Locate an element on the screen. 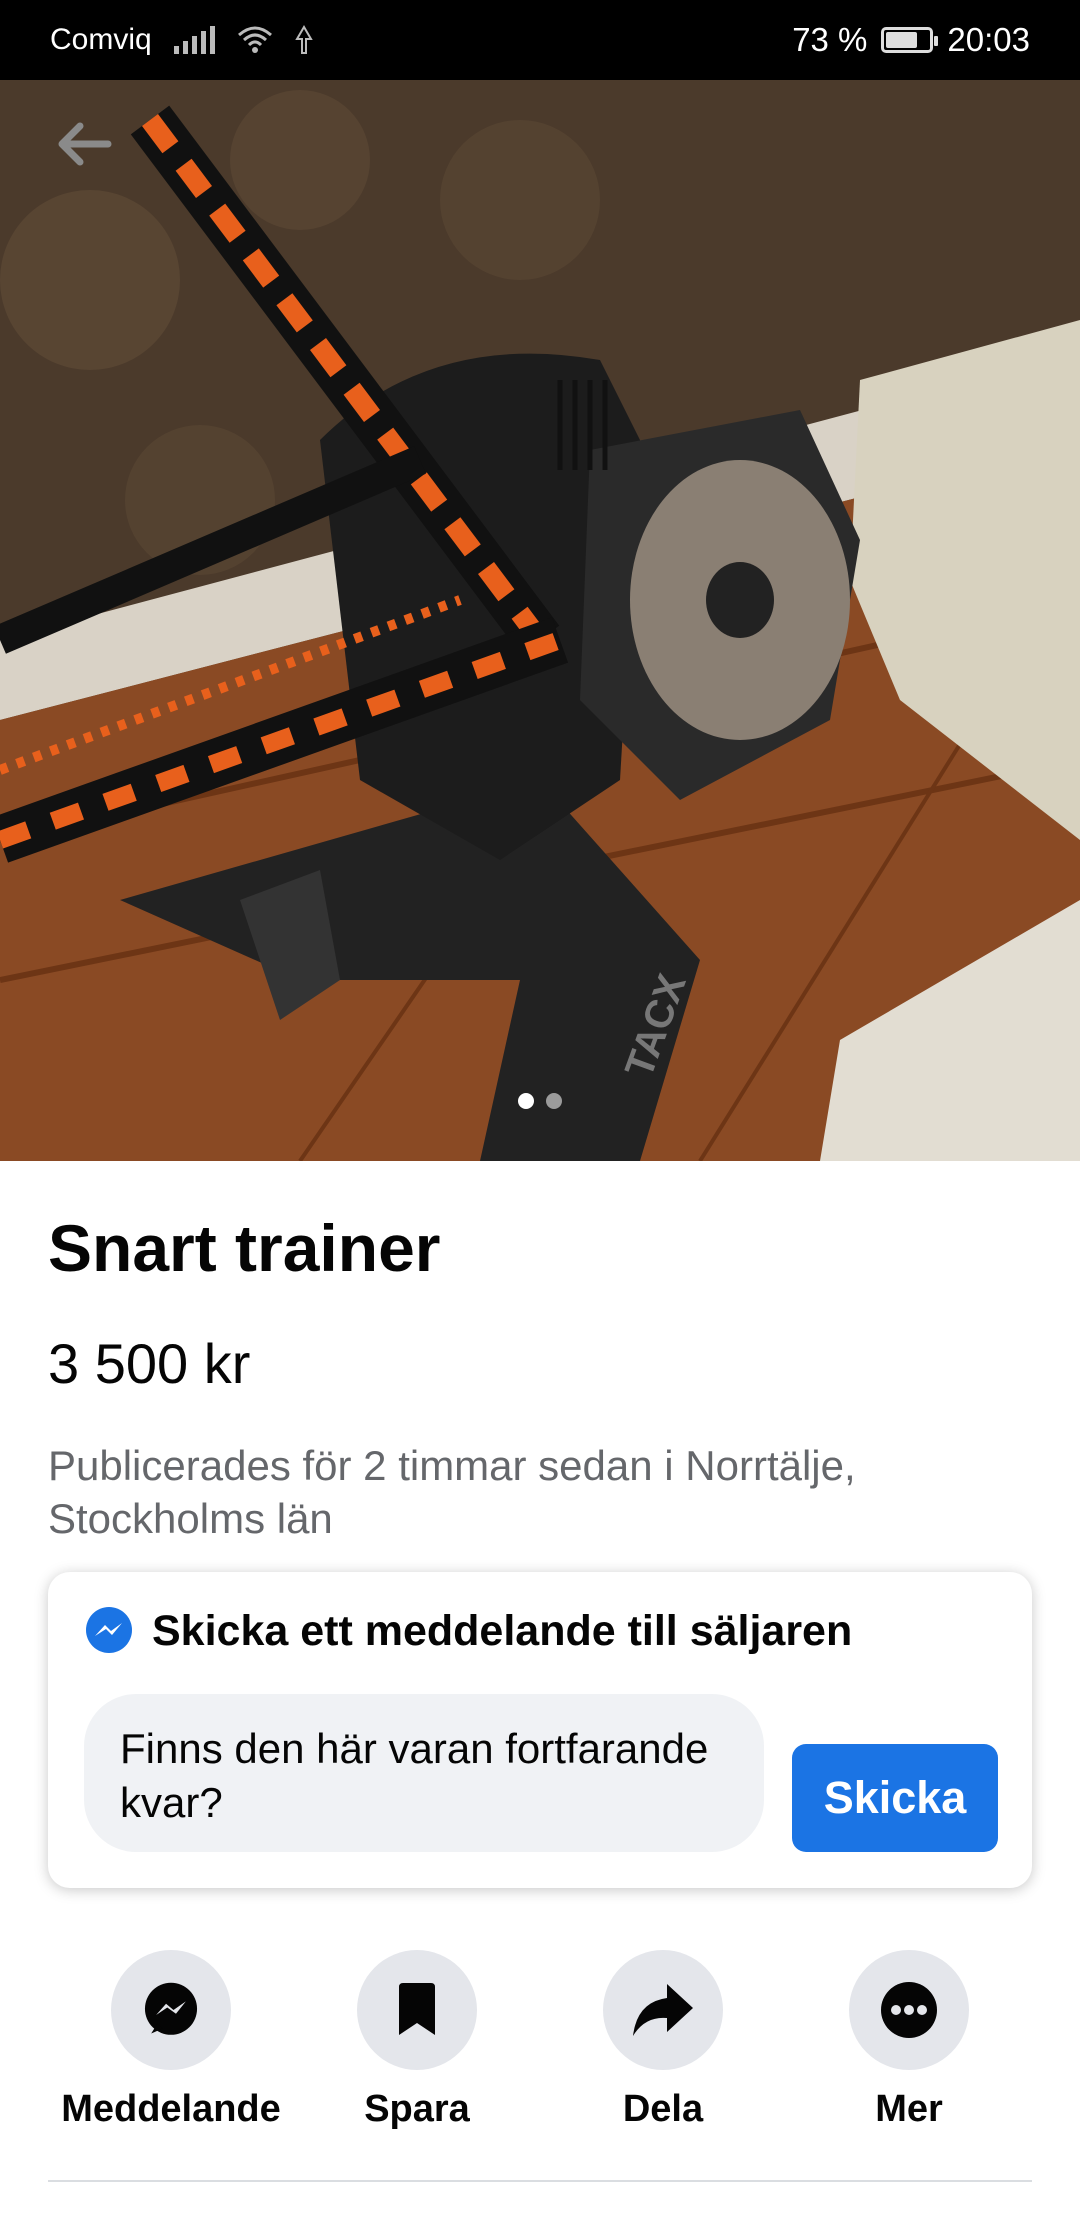 The image size is (1080, 2240). battery-icon is located at coordinates (910, 40).